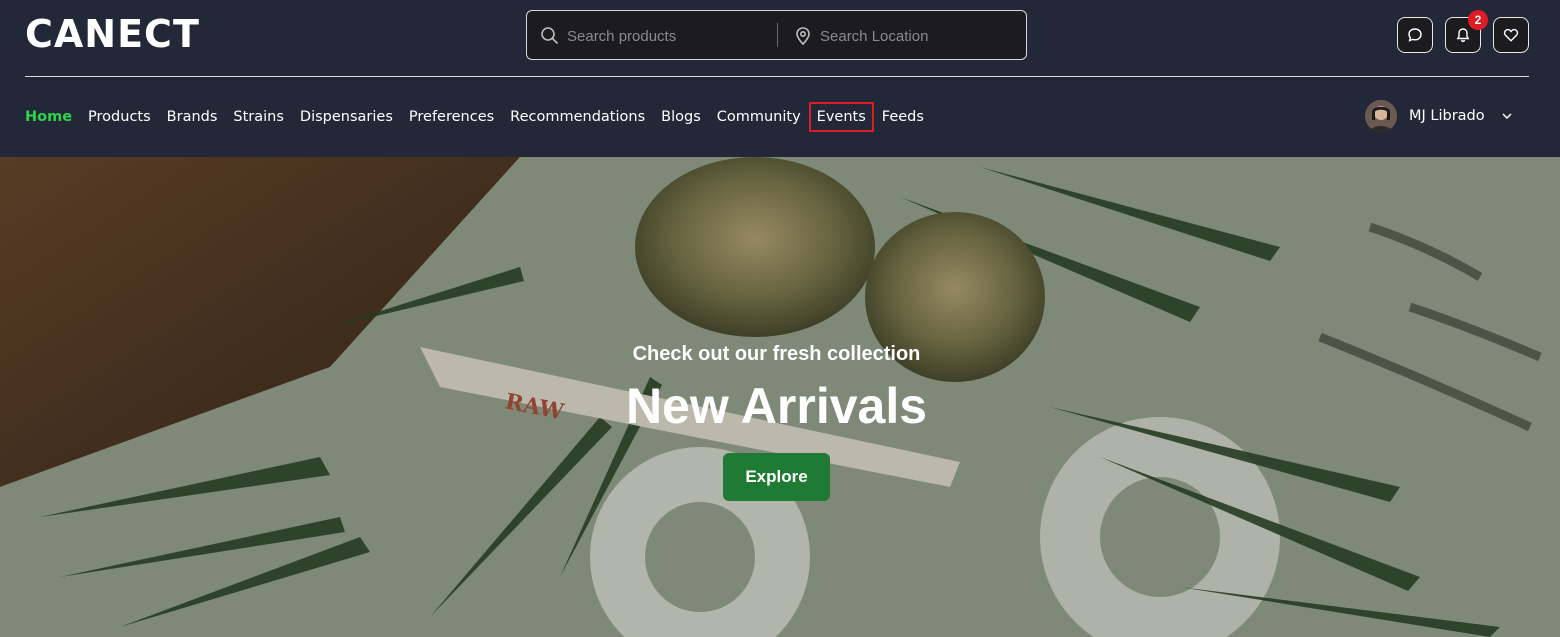  I want to click on search-location-input, so click(920, 36).